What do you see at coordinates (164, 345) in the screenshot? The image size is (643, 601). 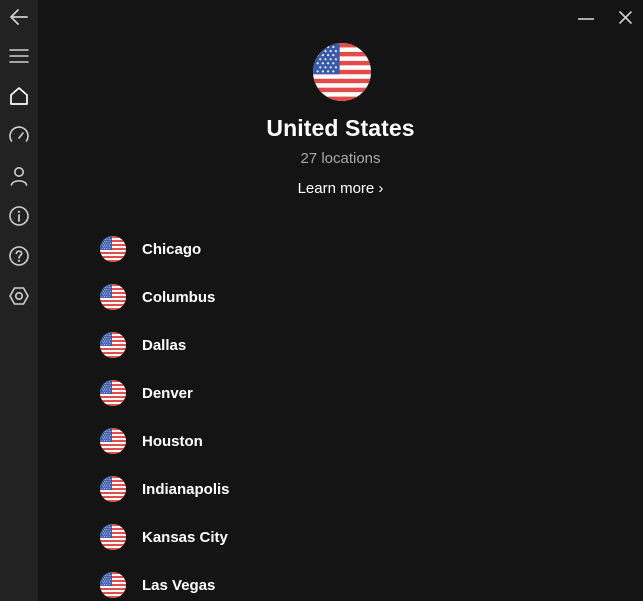 I see `city-name: Dallas` at bounding box center [164, 345].